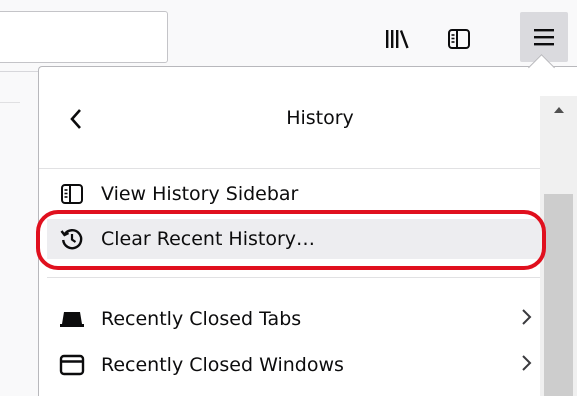 The image size is (577, 396). I want to click on scroll-up-button, so click(558, 110).